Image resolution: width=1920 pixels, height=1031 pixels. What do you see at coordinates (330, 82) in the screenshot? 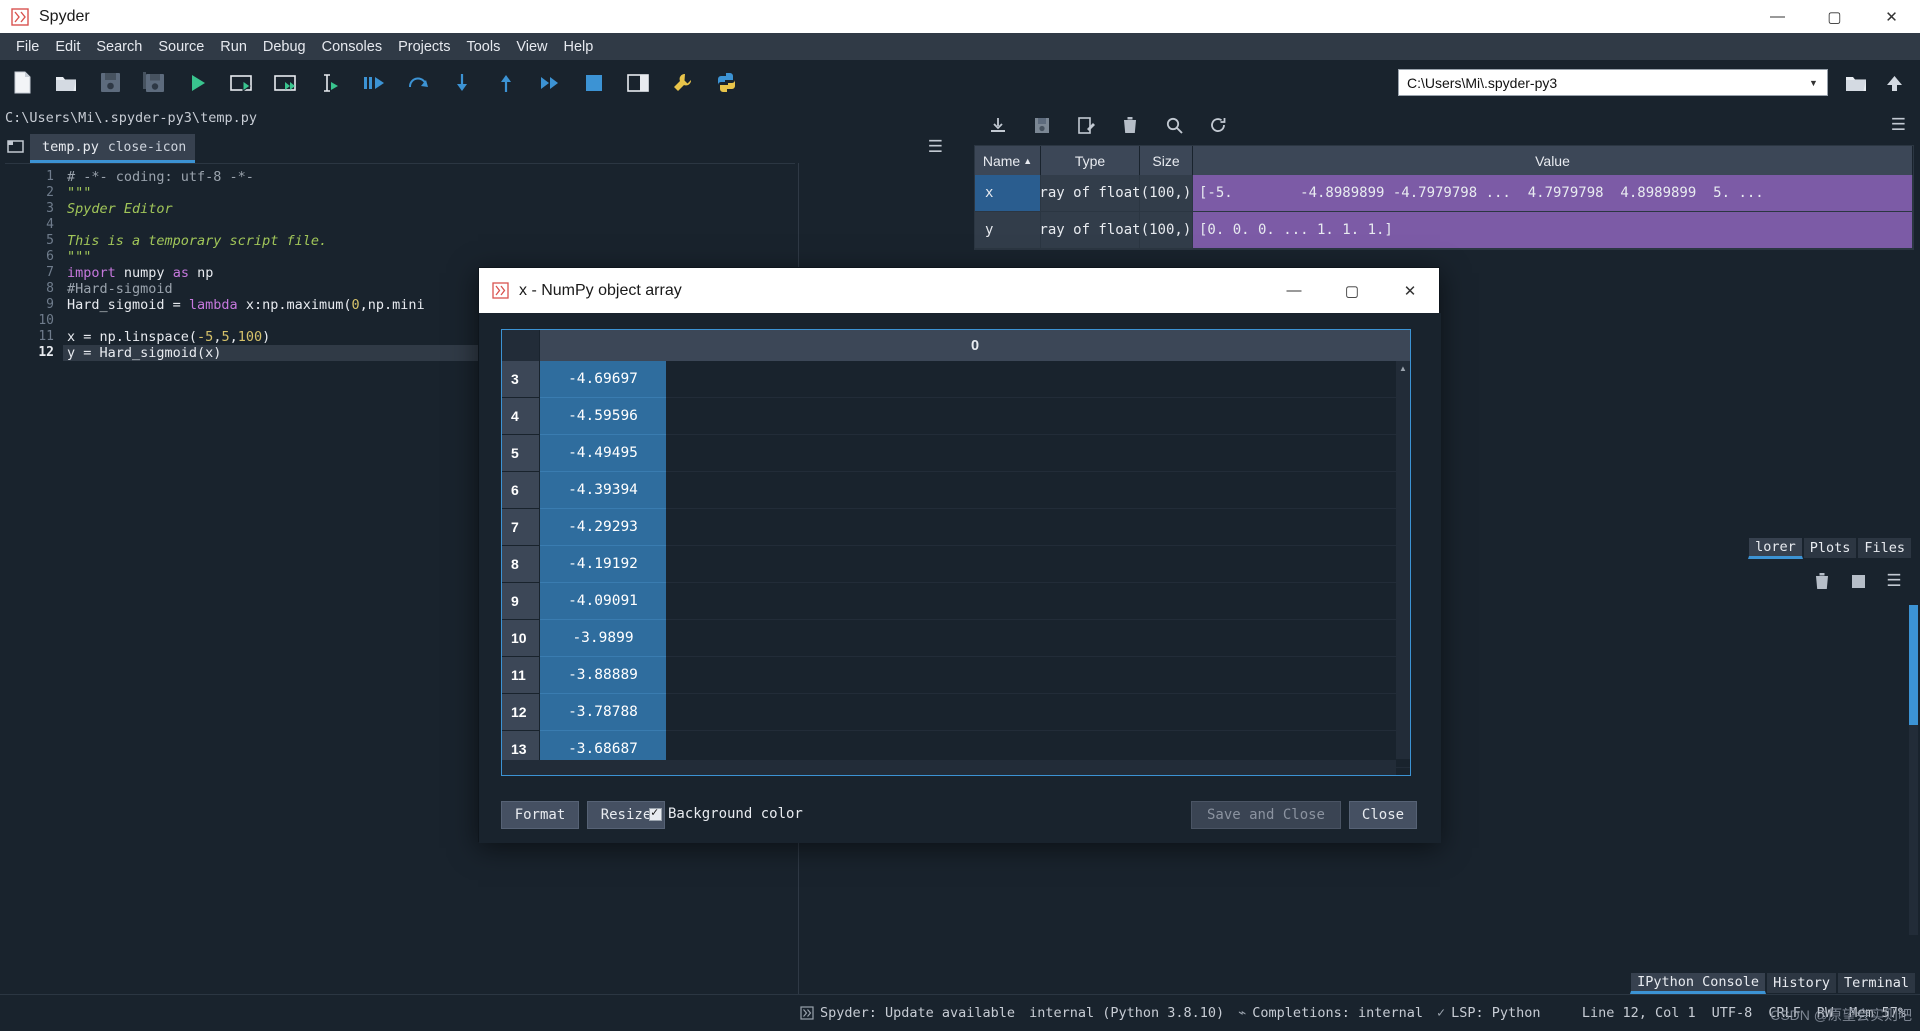
I see `run-selection-icon` at bounding box center [330, 82].